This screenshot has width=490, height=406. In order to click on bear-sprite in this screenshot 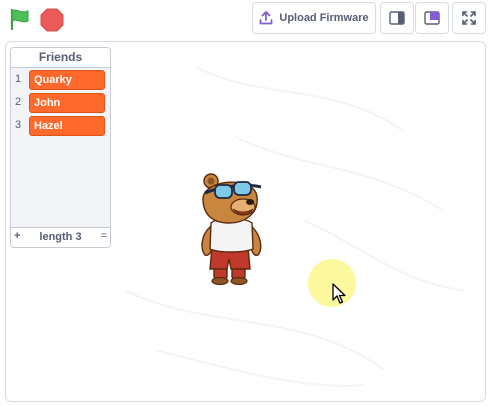, I will do `click(233, 227)`.